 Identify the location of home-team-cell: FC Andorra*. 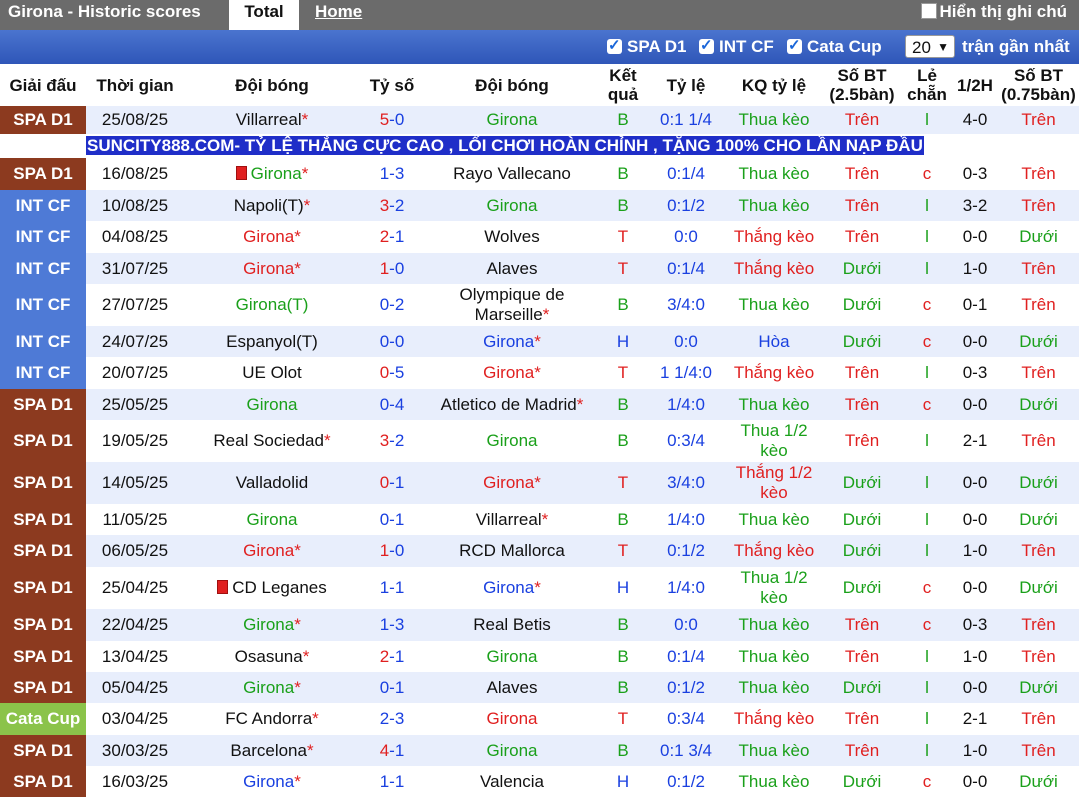
(272, 719).